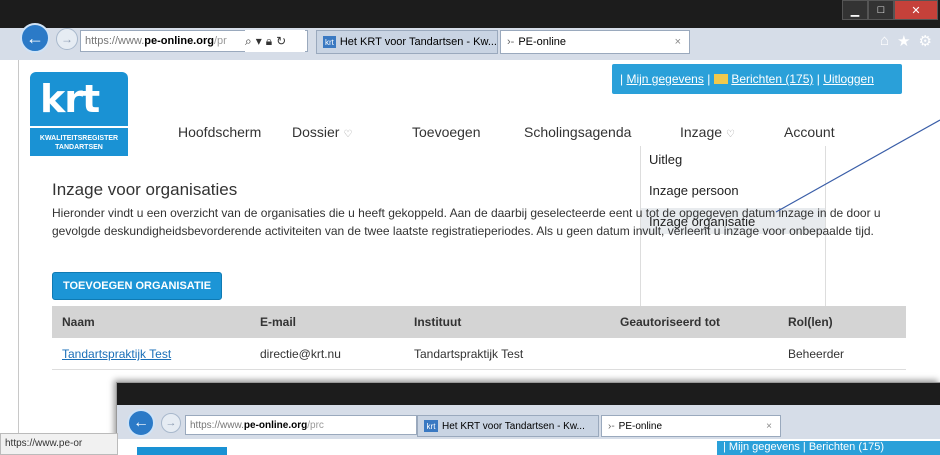 The image size is (940, 455). I want to click on window-close-button: ✕, so click(916, 10).